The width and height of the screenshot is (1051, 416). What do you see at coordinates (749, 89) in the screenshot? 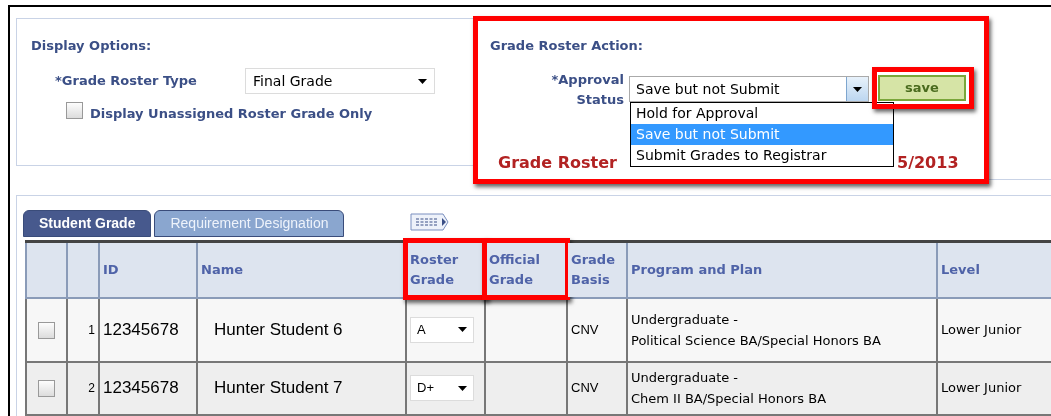
I see `approval-status-select: Save but not Submit` at bounding box center [749, 89].